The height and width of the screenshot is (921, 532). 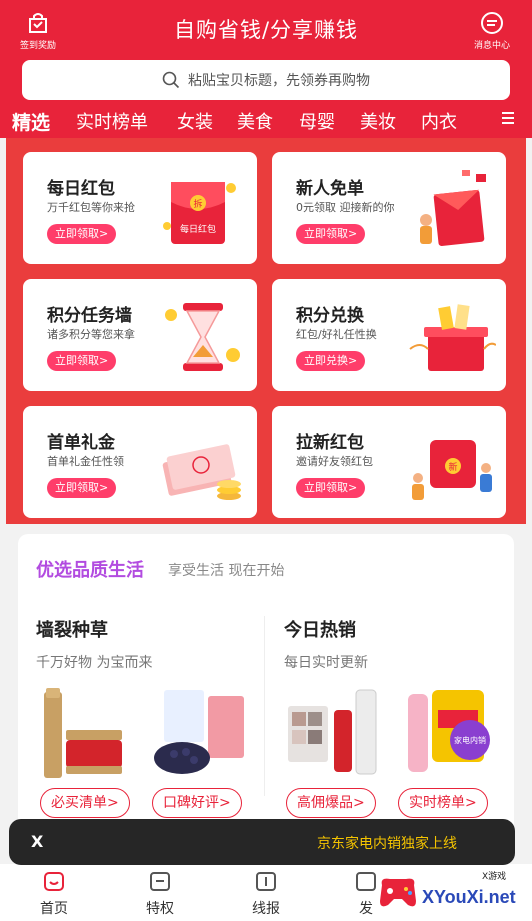 What do you see at coordinates (226, 571) in the screenshot?
I see `section-subtitle: 享受生活 现在开始` at bounding box center [226, 571].